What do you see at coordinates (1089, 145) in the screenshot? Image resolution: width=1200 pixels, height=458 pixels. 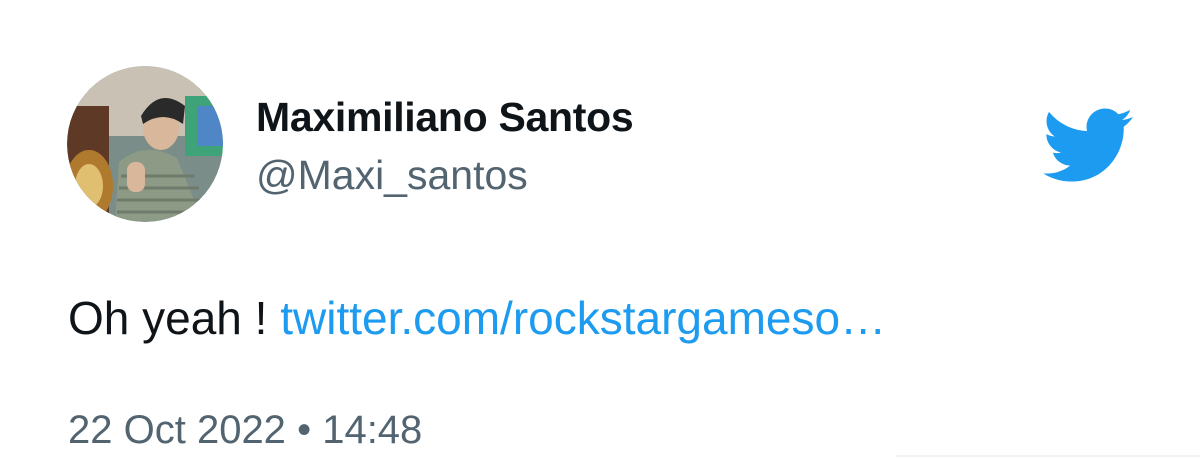 I see `twitter-bird-icon` at bounding box center [1089, 145].